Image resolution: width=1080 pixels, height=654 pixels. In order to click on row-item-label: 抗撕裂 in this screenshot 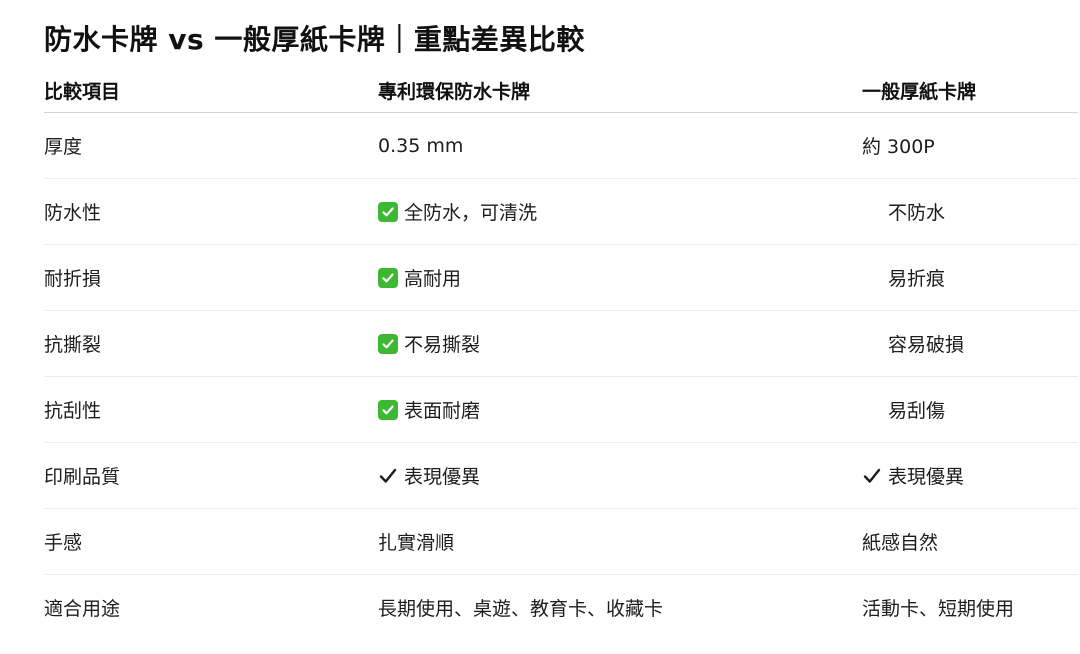, I will do `click(73, 345)`.